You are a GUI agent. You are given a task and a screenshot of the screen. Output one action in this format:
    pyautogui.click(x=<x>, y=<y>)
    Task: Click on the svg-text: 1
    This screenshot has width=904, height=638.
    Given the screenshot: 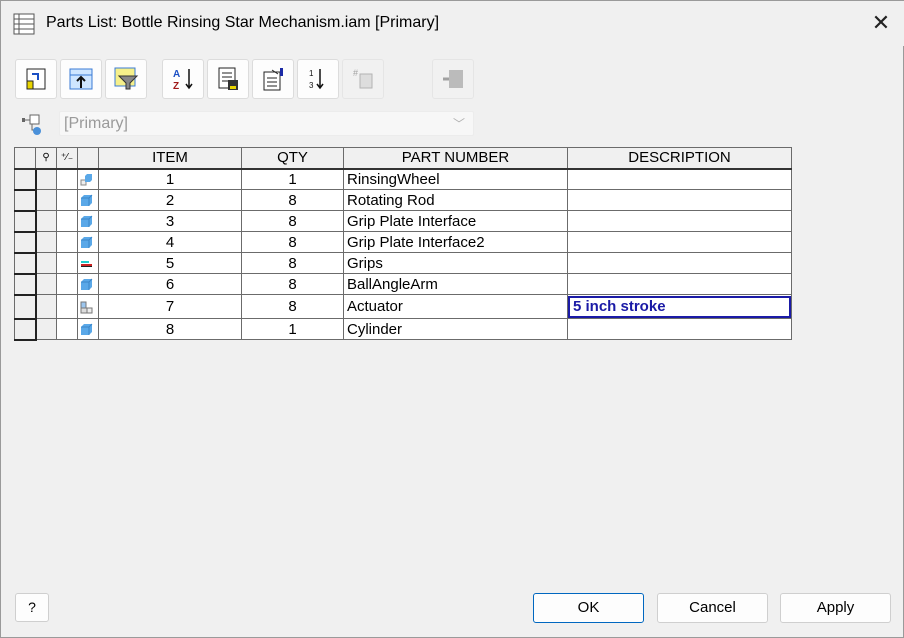 What is the action you would take?
    pyautogui.click(x=311, y=73)
    